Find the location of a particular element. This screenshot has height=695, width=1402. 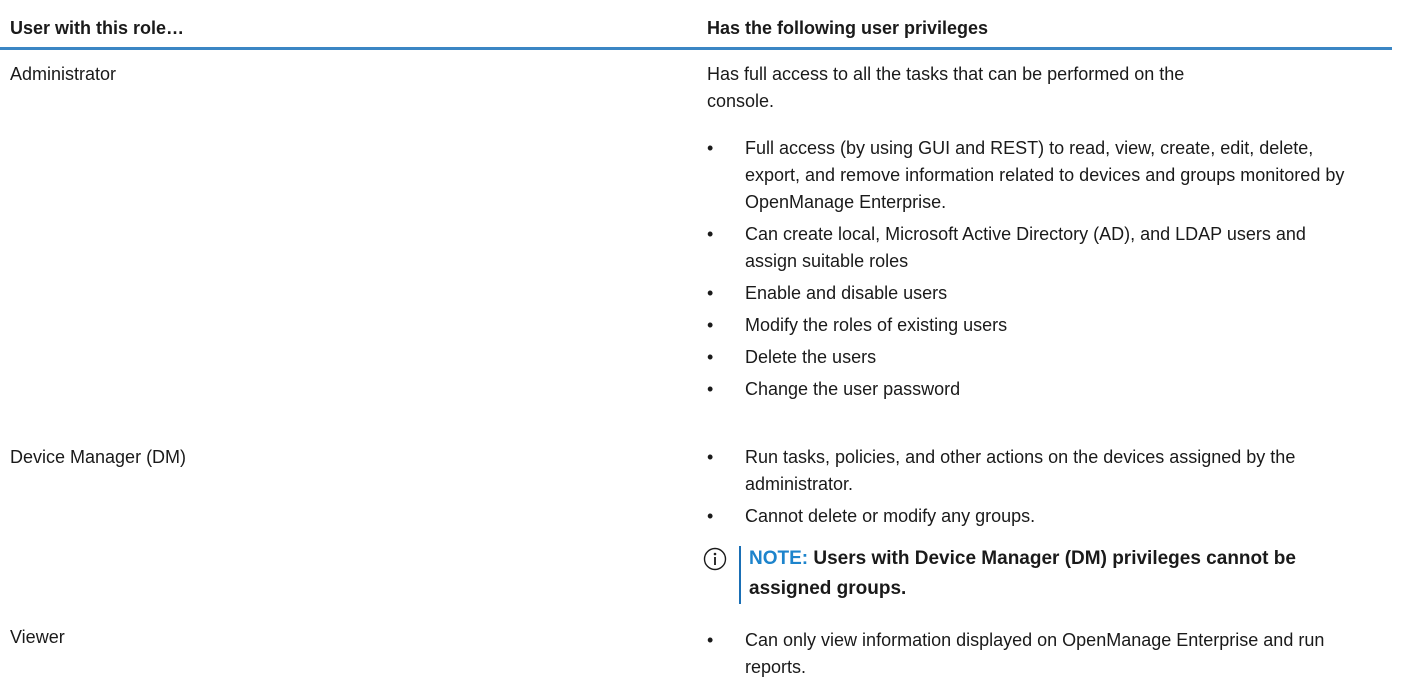

header-privileges-column: Has the following user privileges is located at coordinates (848, 28).